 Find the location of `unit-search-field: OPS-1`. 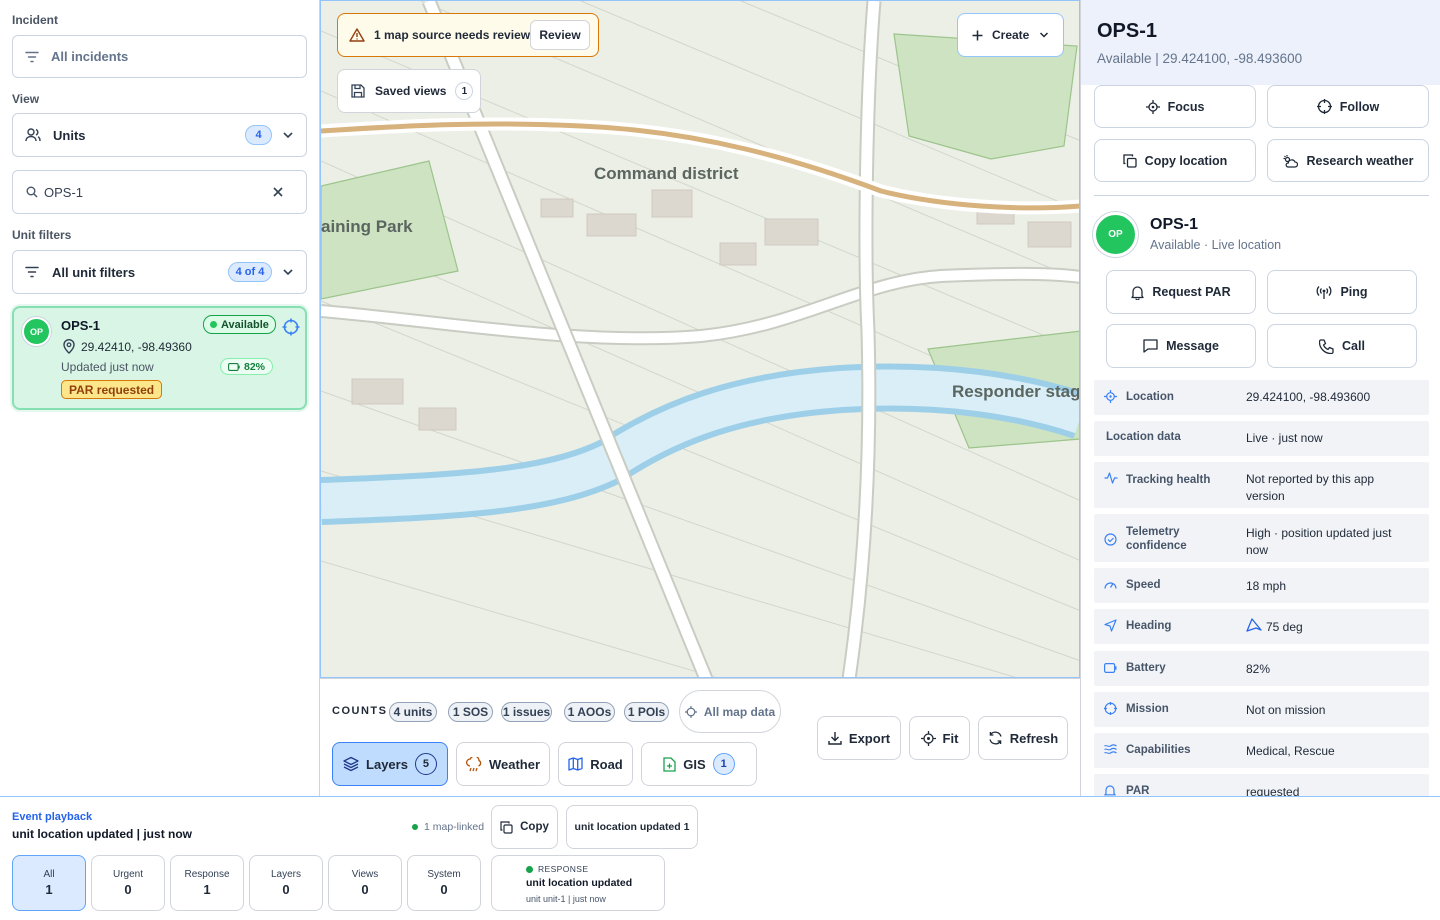

unit-search-field: OPS-1 is located at coordinates (159, 192).